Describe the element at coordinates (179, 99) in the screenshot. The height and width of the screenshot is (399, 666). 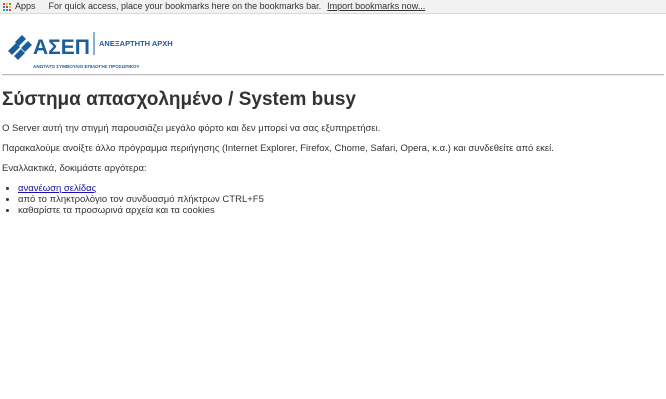
I see `page-title: Σύστημα απασχολημένο / System busy` at that location.